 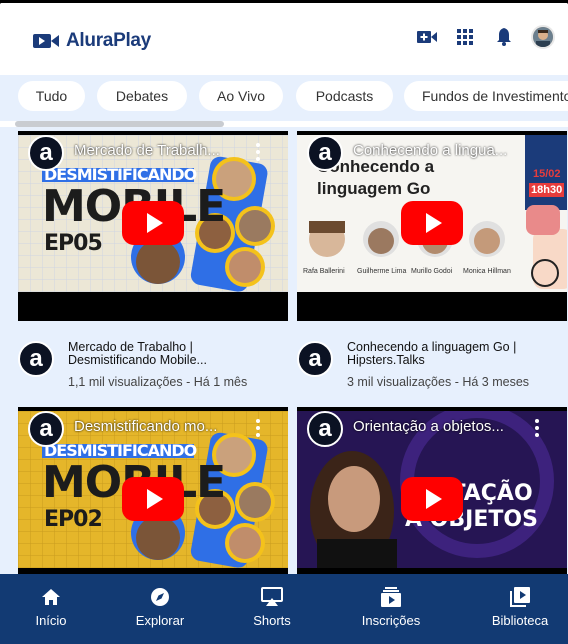 I want to click on nav-shorts: Shorts, so click(x=272, y=607).